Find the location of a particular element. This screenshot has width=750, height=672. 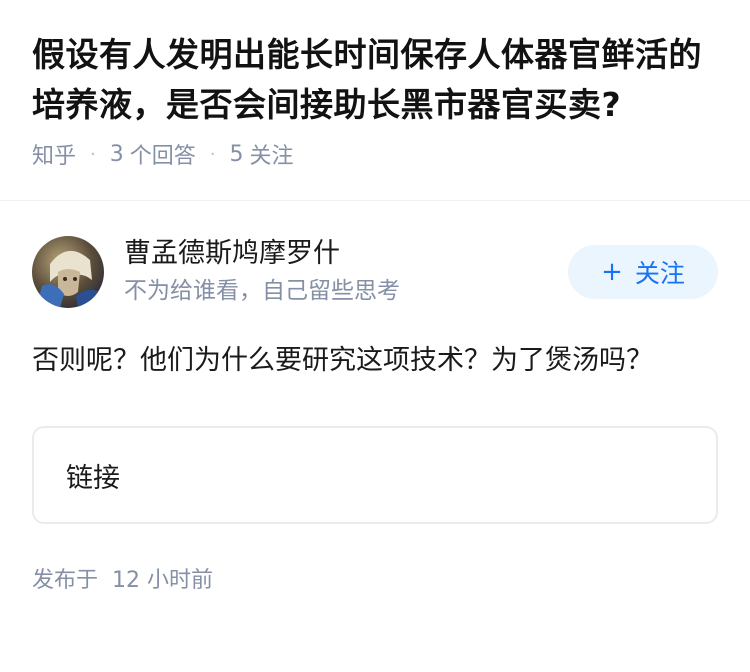

answer-count-label: 个回答 is located at coordinates (163, 154).